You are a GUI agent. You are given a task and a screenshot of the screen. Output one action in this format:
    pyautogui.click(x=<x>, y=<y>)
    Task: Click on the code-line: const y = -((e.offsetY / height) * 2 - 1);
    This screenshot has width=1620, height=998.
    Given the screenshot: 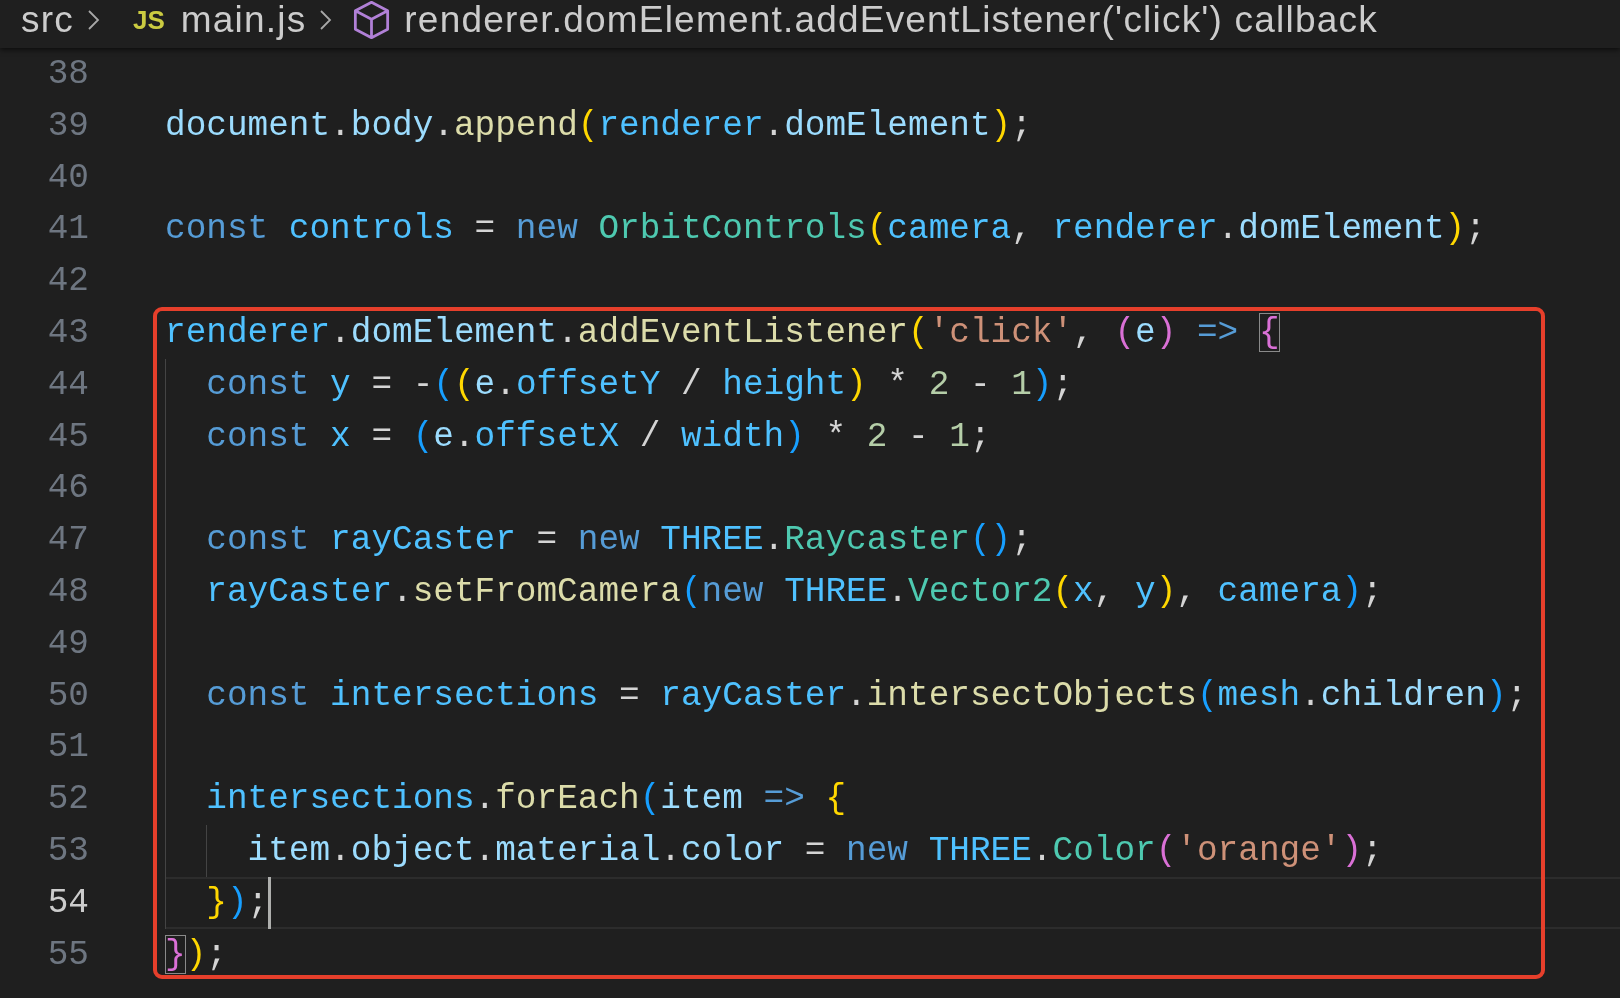 What is the action you would take?
    pyautogui.click(x=639, y=384)
    